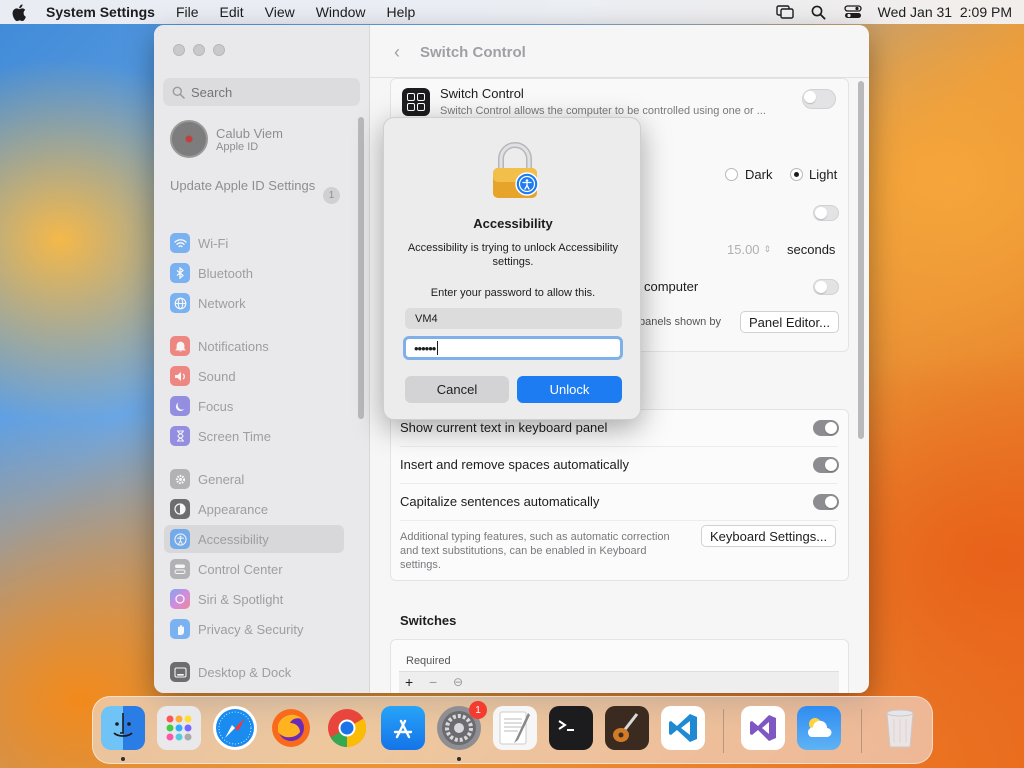 The height and width of the screenshot is (768, 1024). Describe the element at coordinates (100, 12) in the screenshot. I see `app-menu-system-settings: System Settings` at that location.